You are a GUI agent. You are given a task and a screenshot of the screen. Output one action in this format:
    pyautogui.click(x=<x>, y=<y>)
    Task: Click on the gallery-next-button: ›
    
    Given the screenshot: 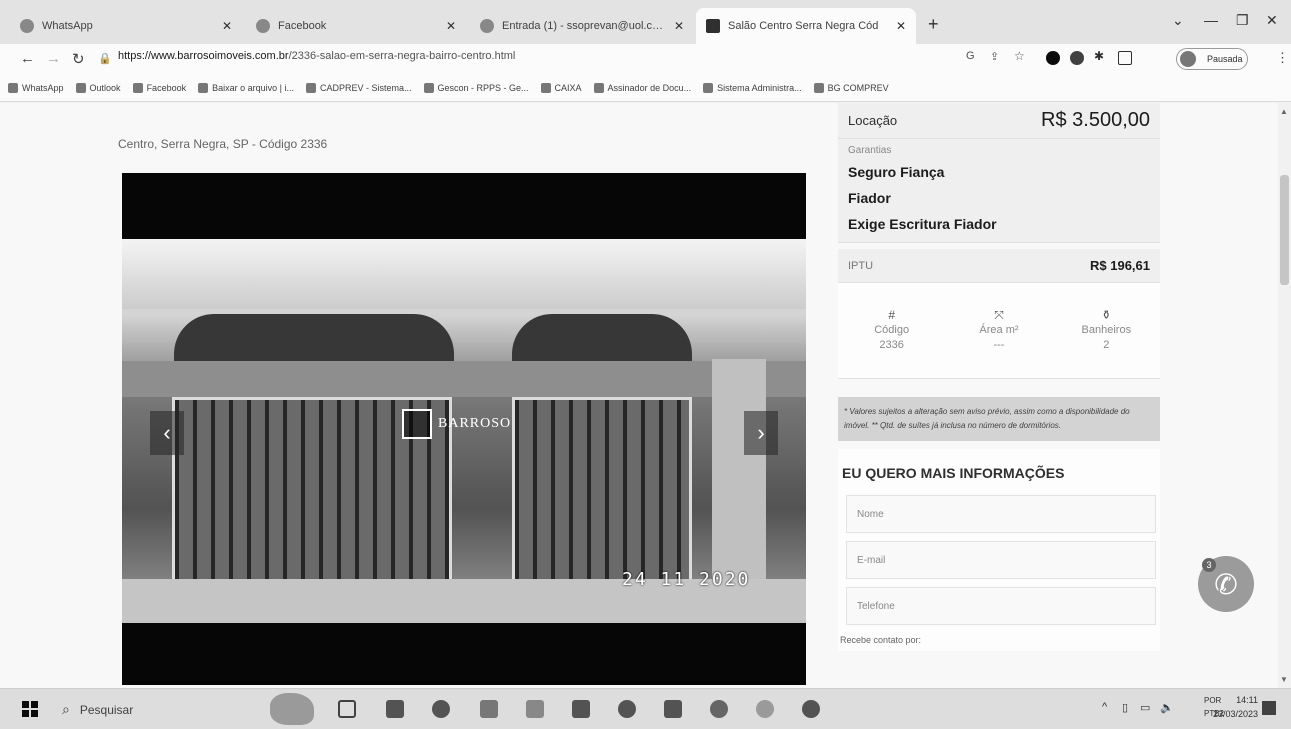 What is the action you would take?
    pyautogui.click(x=761, y=433)
    